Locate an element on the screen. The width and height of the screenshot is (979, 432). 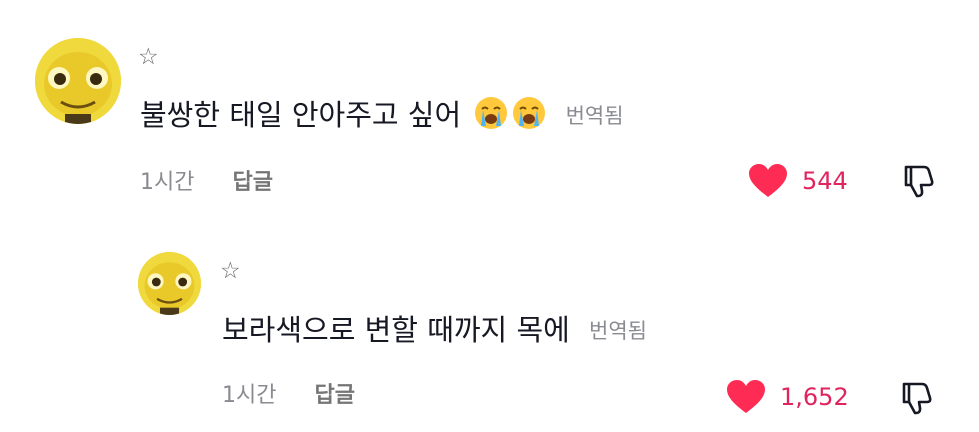
like-button: 1,652 is located at coordinates (787, 397).